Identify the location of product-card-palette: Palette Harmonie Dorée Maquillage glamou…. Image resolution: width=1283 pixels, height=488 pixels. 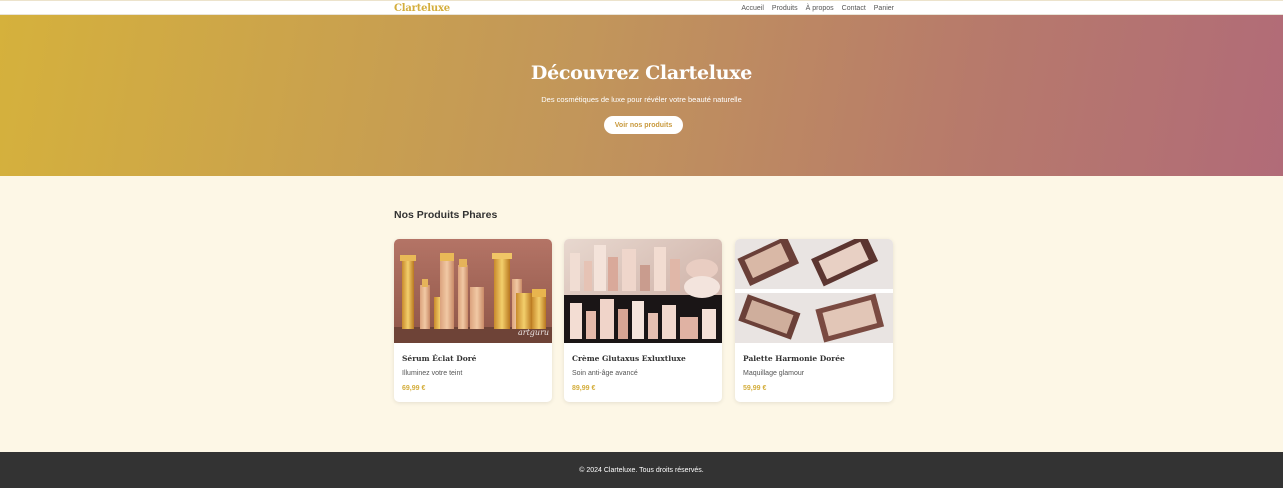
(814, 320).